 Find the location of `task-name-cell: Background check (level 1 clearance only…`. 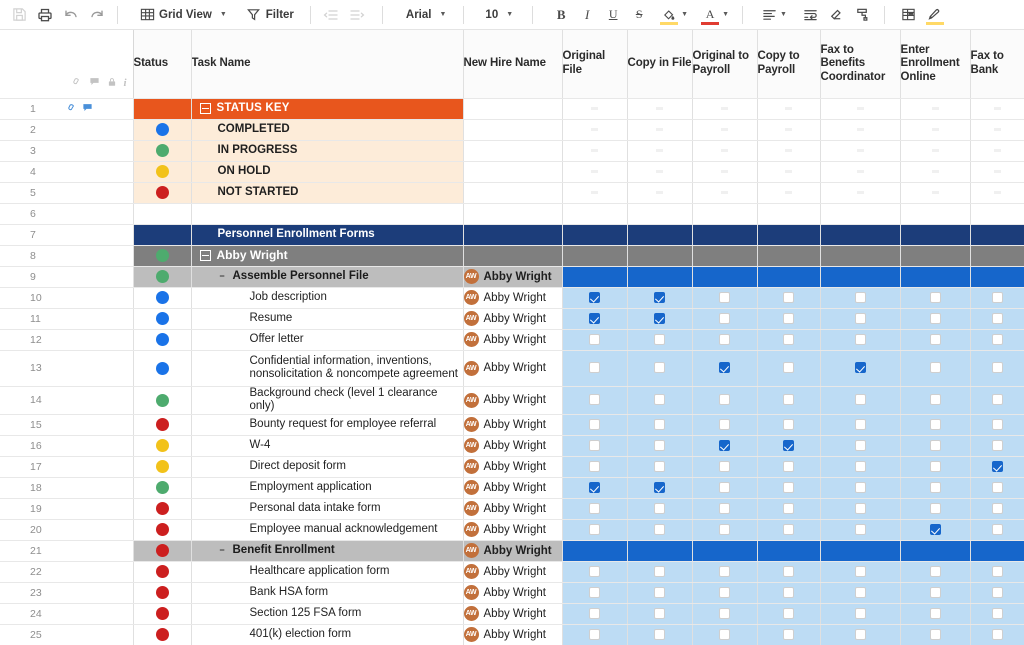

task-name-cell: Background check (level 1 clearance only… is located at coordinates (327, 400).